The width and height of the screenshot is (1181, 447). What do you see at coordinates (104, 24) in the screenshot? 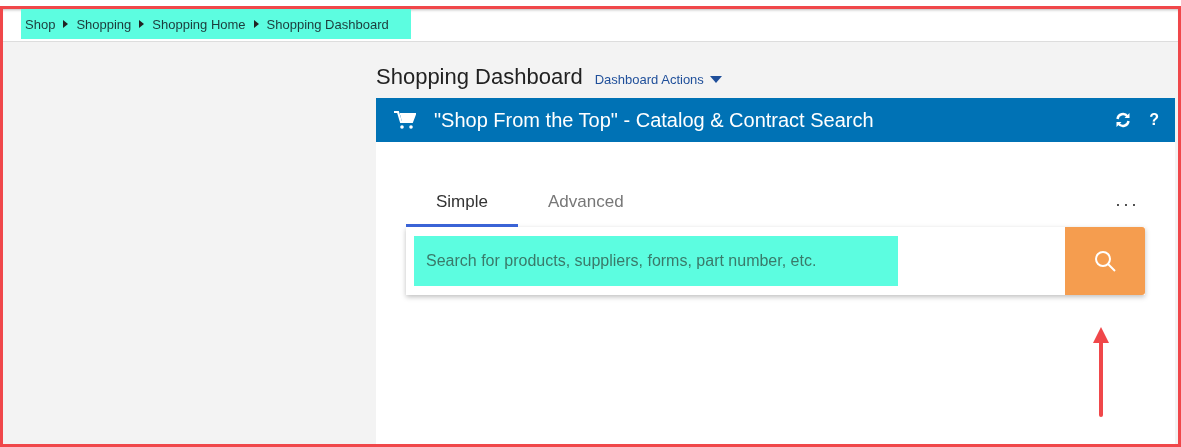
I see `breadcrumb-link: Shopping` at bounding box center [104, 24].